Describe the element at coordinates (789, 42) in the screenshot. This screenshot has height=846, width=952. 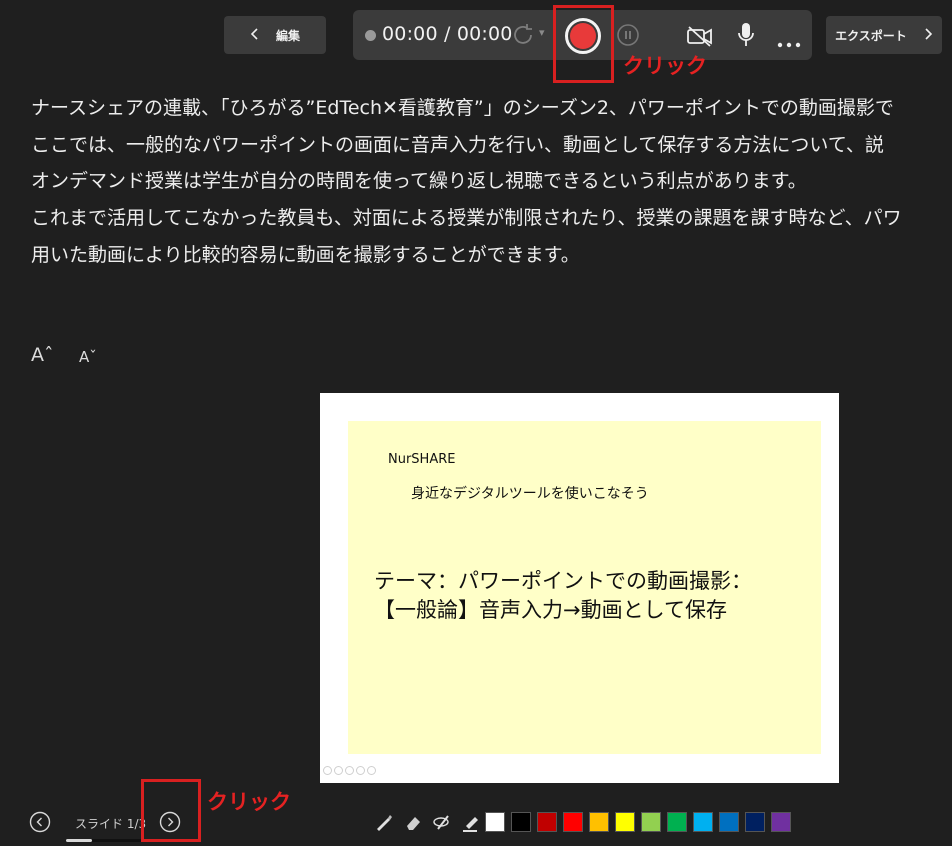
I see `more-options-icon` at that location.